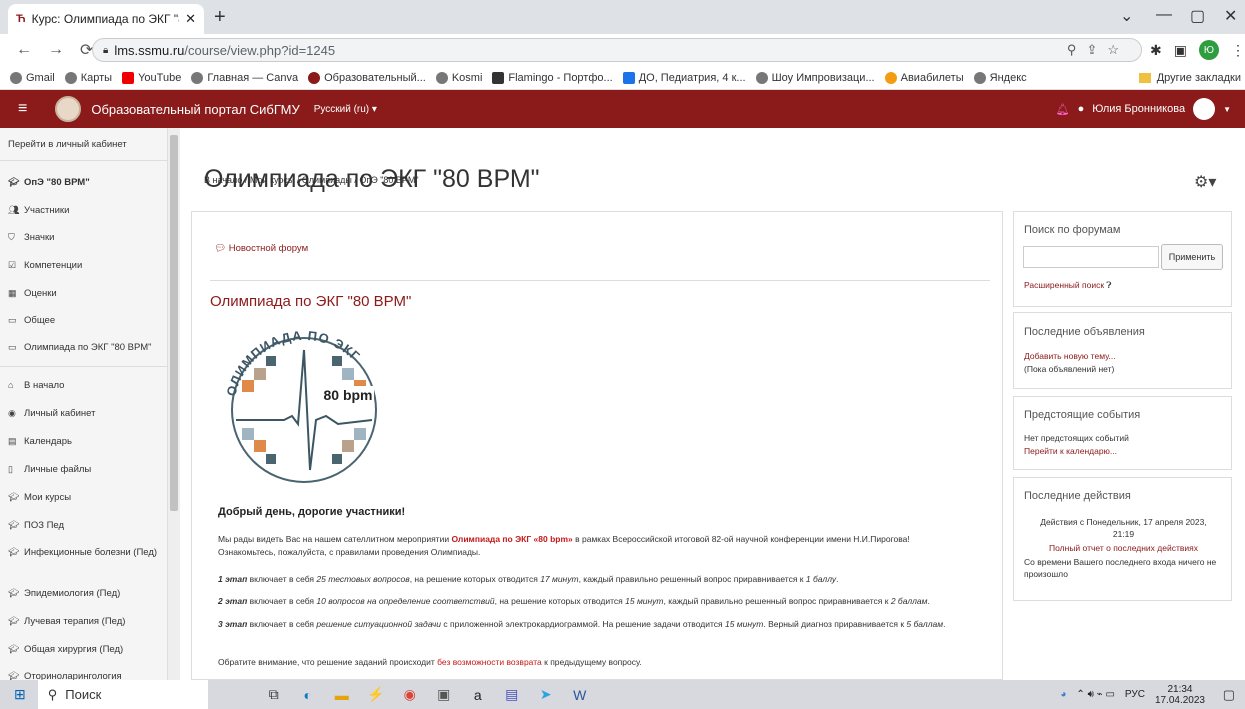  Describe the element at coordinates (85, 237) in the screenshot. I see `sidebar-item-badges: ⛉ Значки` at that location.